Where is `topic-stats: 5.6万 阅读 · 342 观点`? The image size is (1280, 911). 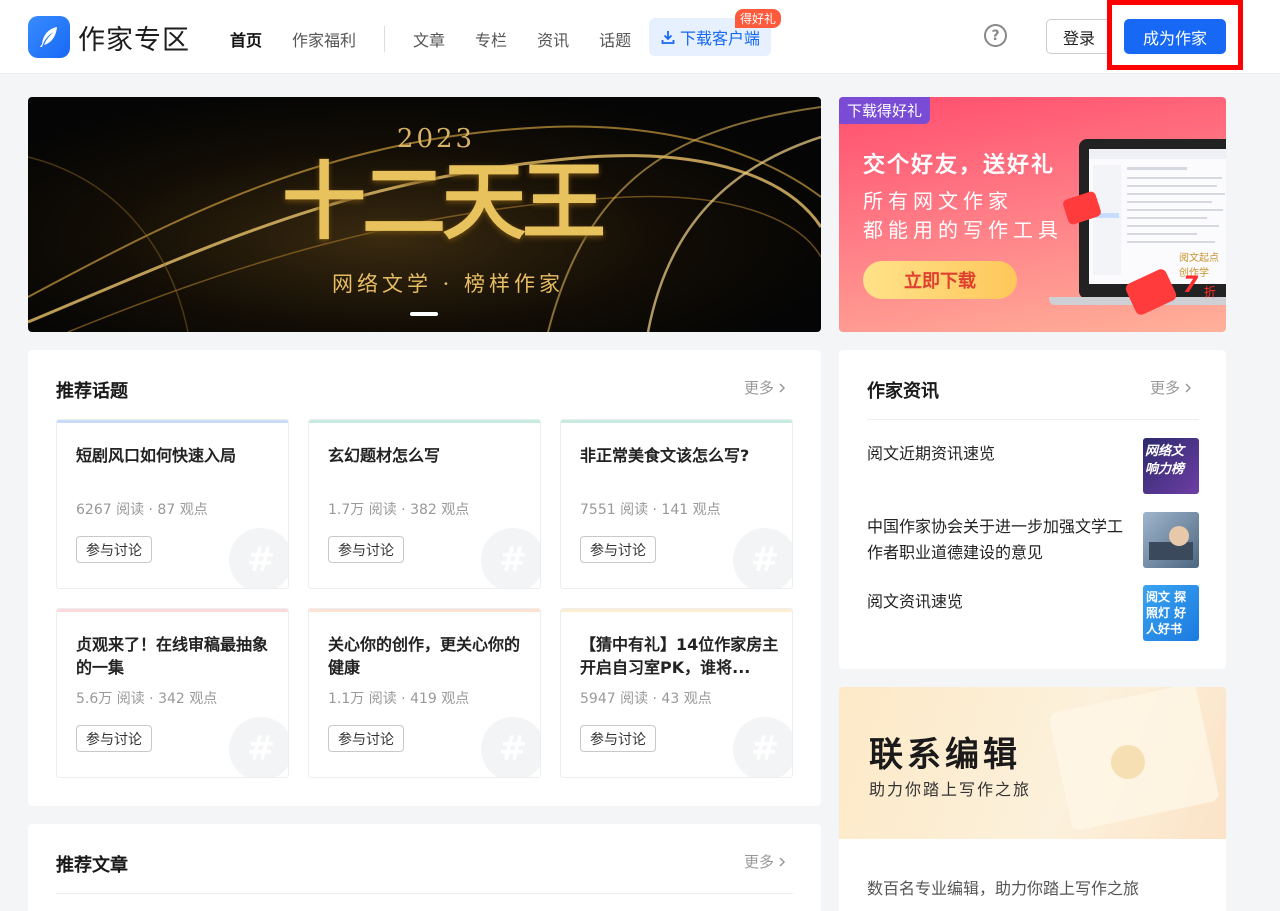
topic-stats: 5.6万 阅读 · 342 观点 is located at coordinates (147, 699).